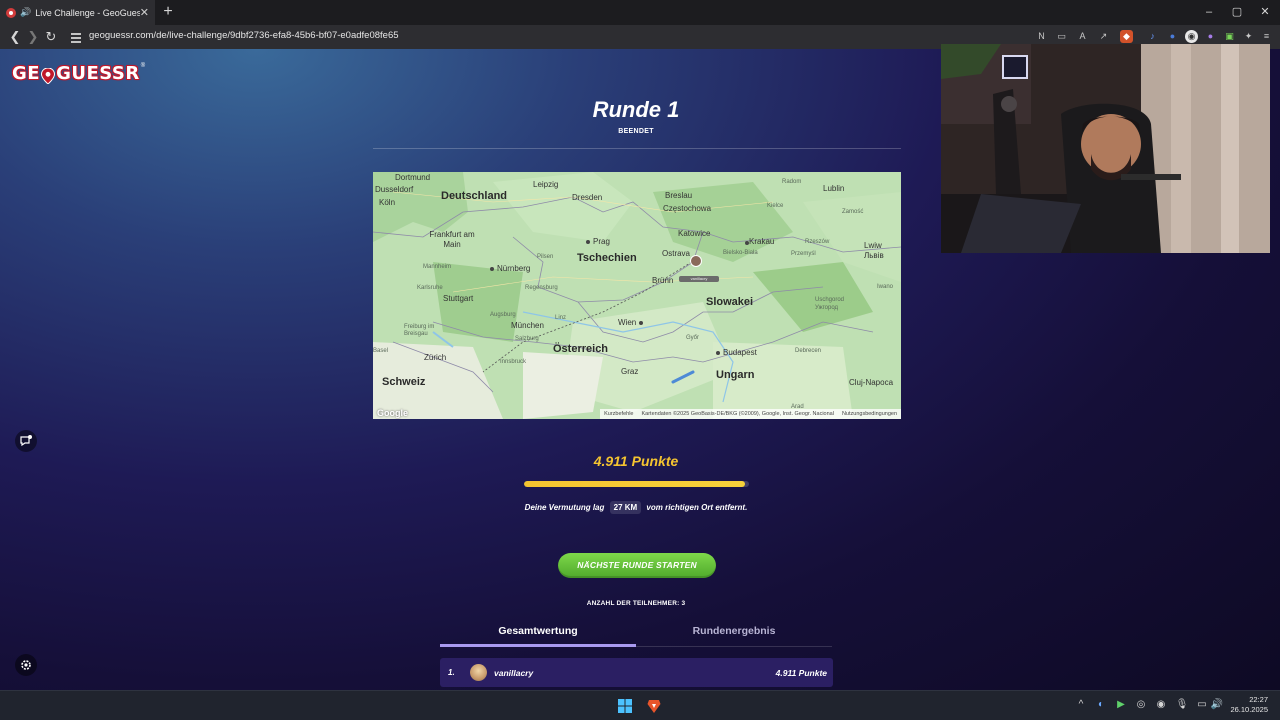 The width and height of the screenshot is (1280, 720). I want to click on map-city-label: Uschgorod Ужгород, so click(830, 304).